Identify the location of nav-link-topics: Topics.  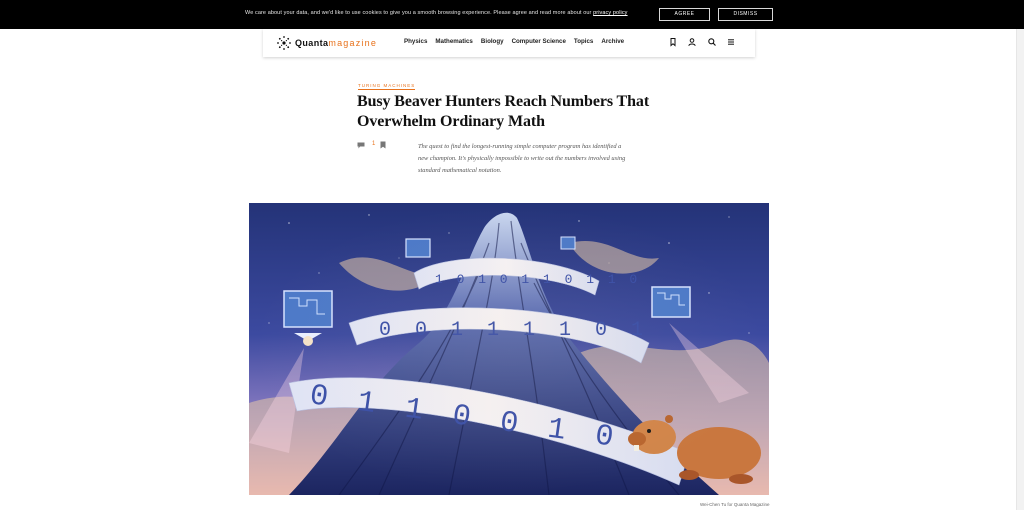
(583, 41).